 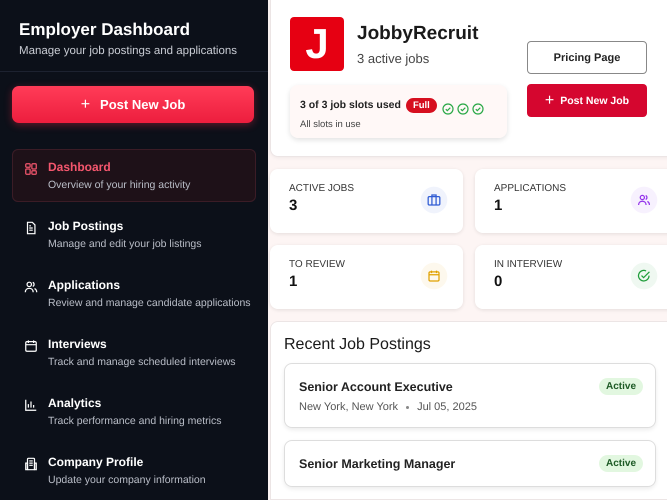 I want to click on nav-label: Analytics, so click(x=75, y=403).